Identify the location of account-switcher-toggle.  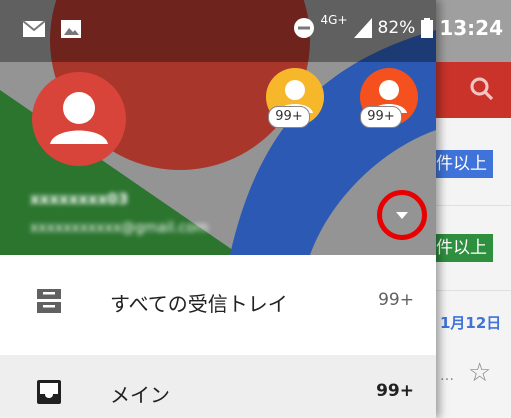
(402, 215).